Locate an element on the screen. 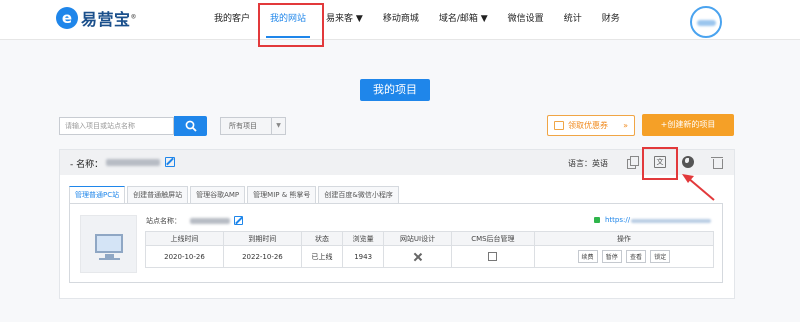 The image size is (800, 322). edit-site-icon is located at coordinates (238, 220).